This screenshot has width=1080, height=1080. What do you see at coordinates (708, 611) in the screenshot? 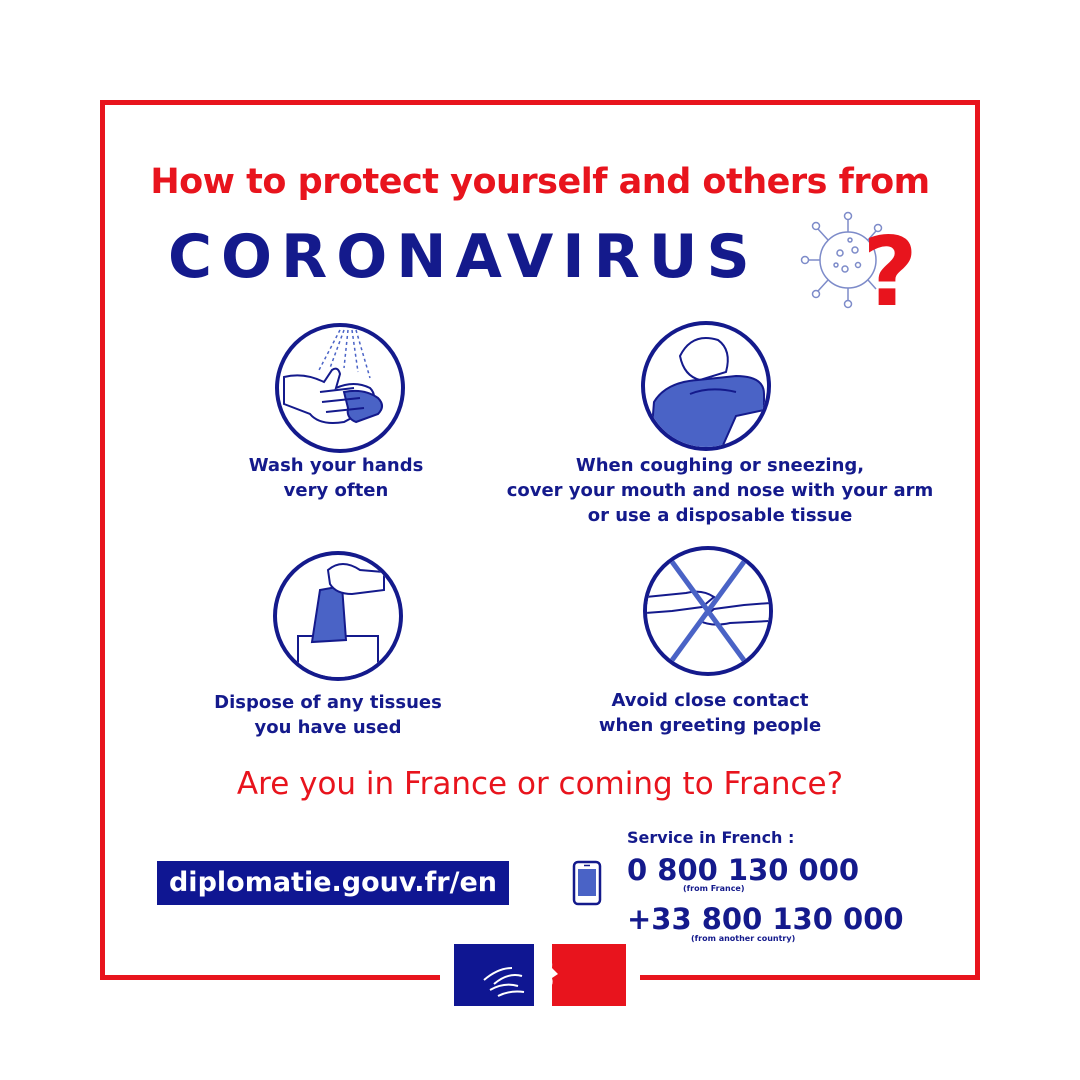
I see `no-handshake-icon` at bounding box center [708, 611].